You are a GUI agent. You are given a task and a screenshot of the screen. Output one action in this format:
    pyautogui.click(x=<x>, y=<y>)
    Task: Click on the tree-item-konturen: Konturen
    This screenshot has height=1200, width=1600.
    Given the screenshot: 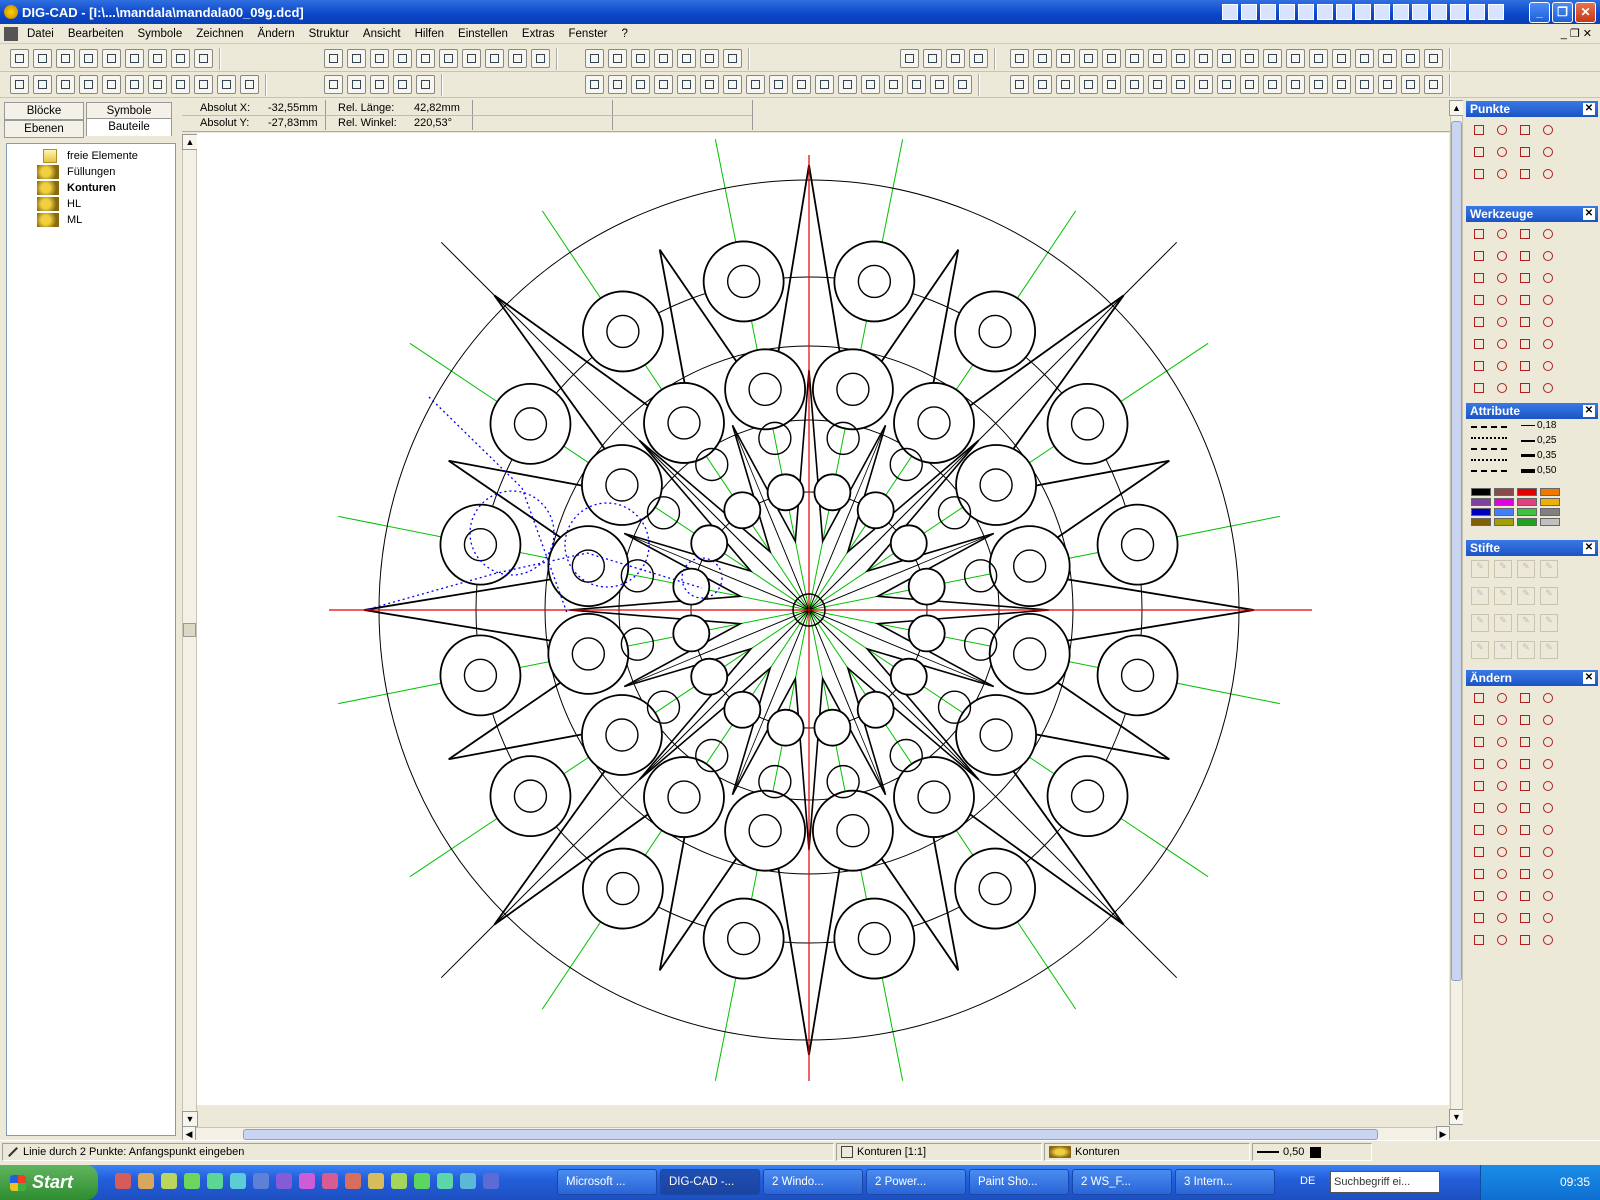 What is the action you would take?
    pyautogui.click(x=76, y=188)
    